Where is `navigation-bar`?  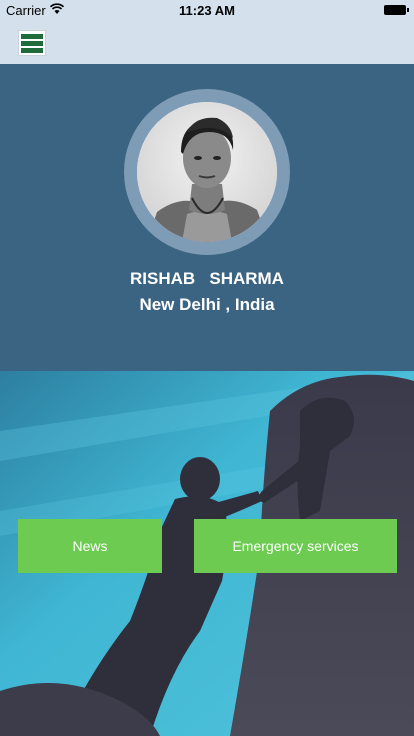 navigation-bar is located at coordinates (207, 43).